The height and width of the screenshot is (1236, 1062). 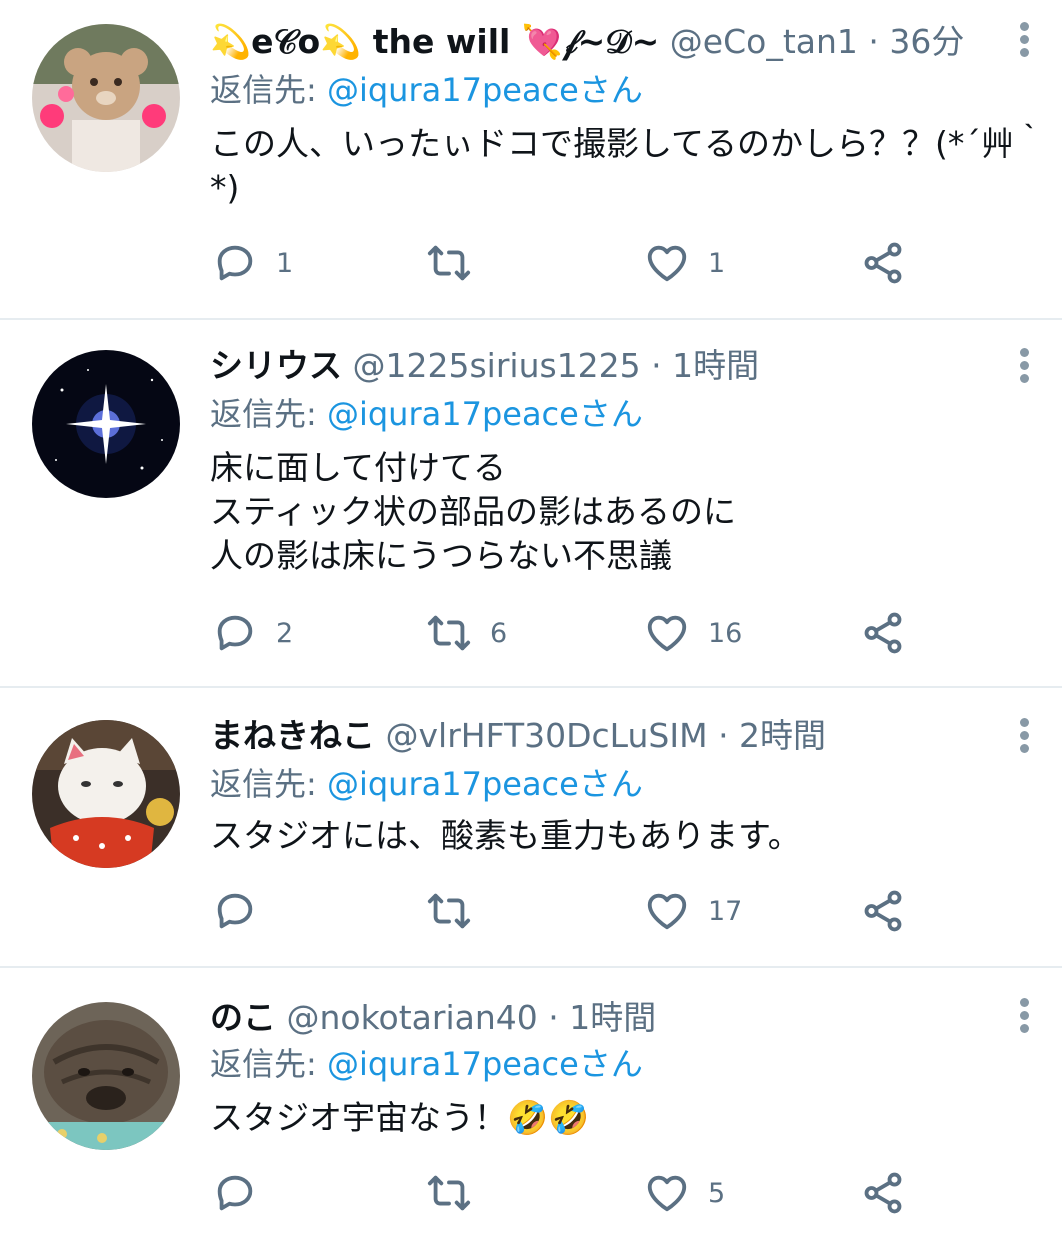 I want to click on user-handle: @1225sirius1225, so click(x=497, y=365).